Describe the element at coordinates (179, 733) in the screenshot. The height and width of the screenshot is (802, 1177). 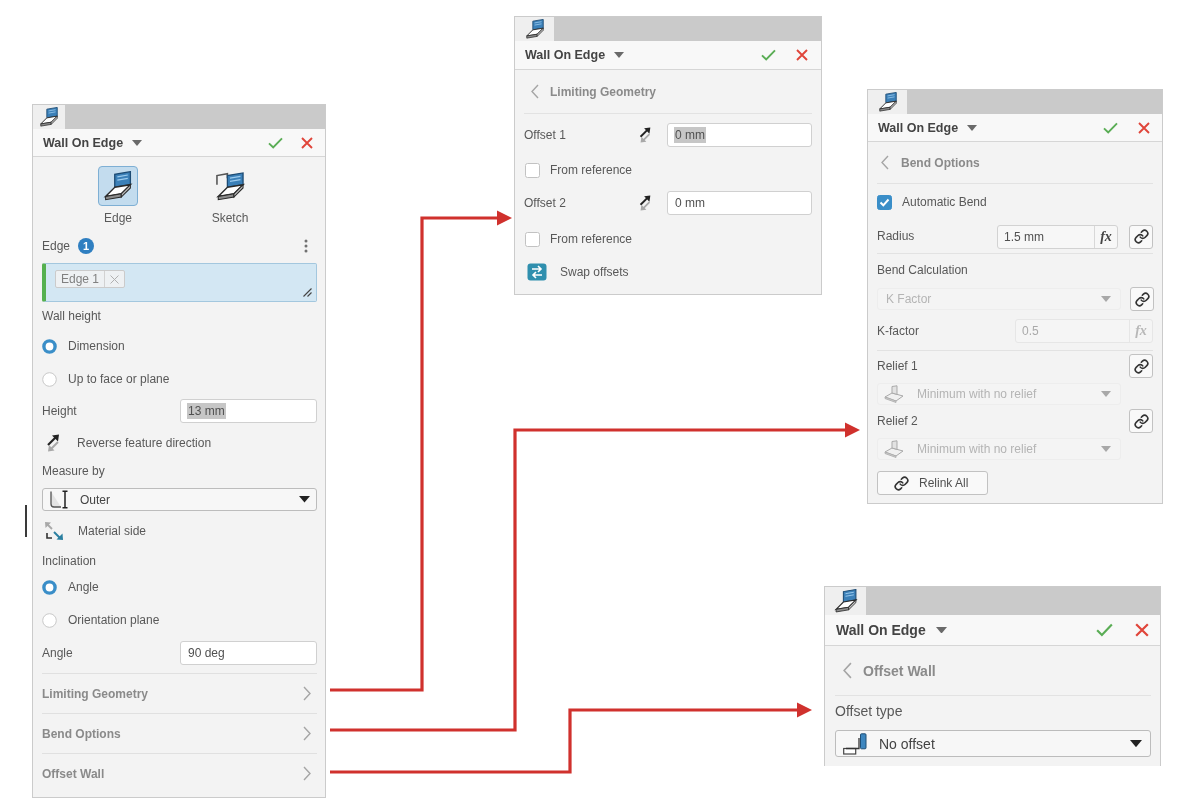
I see `section-link: Bend Options` at that location.